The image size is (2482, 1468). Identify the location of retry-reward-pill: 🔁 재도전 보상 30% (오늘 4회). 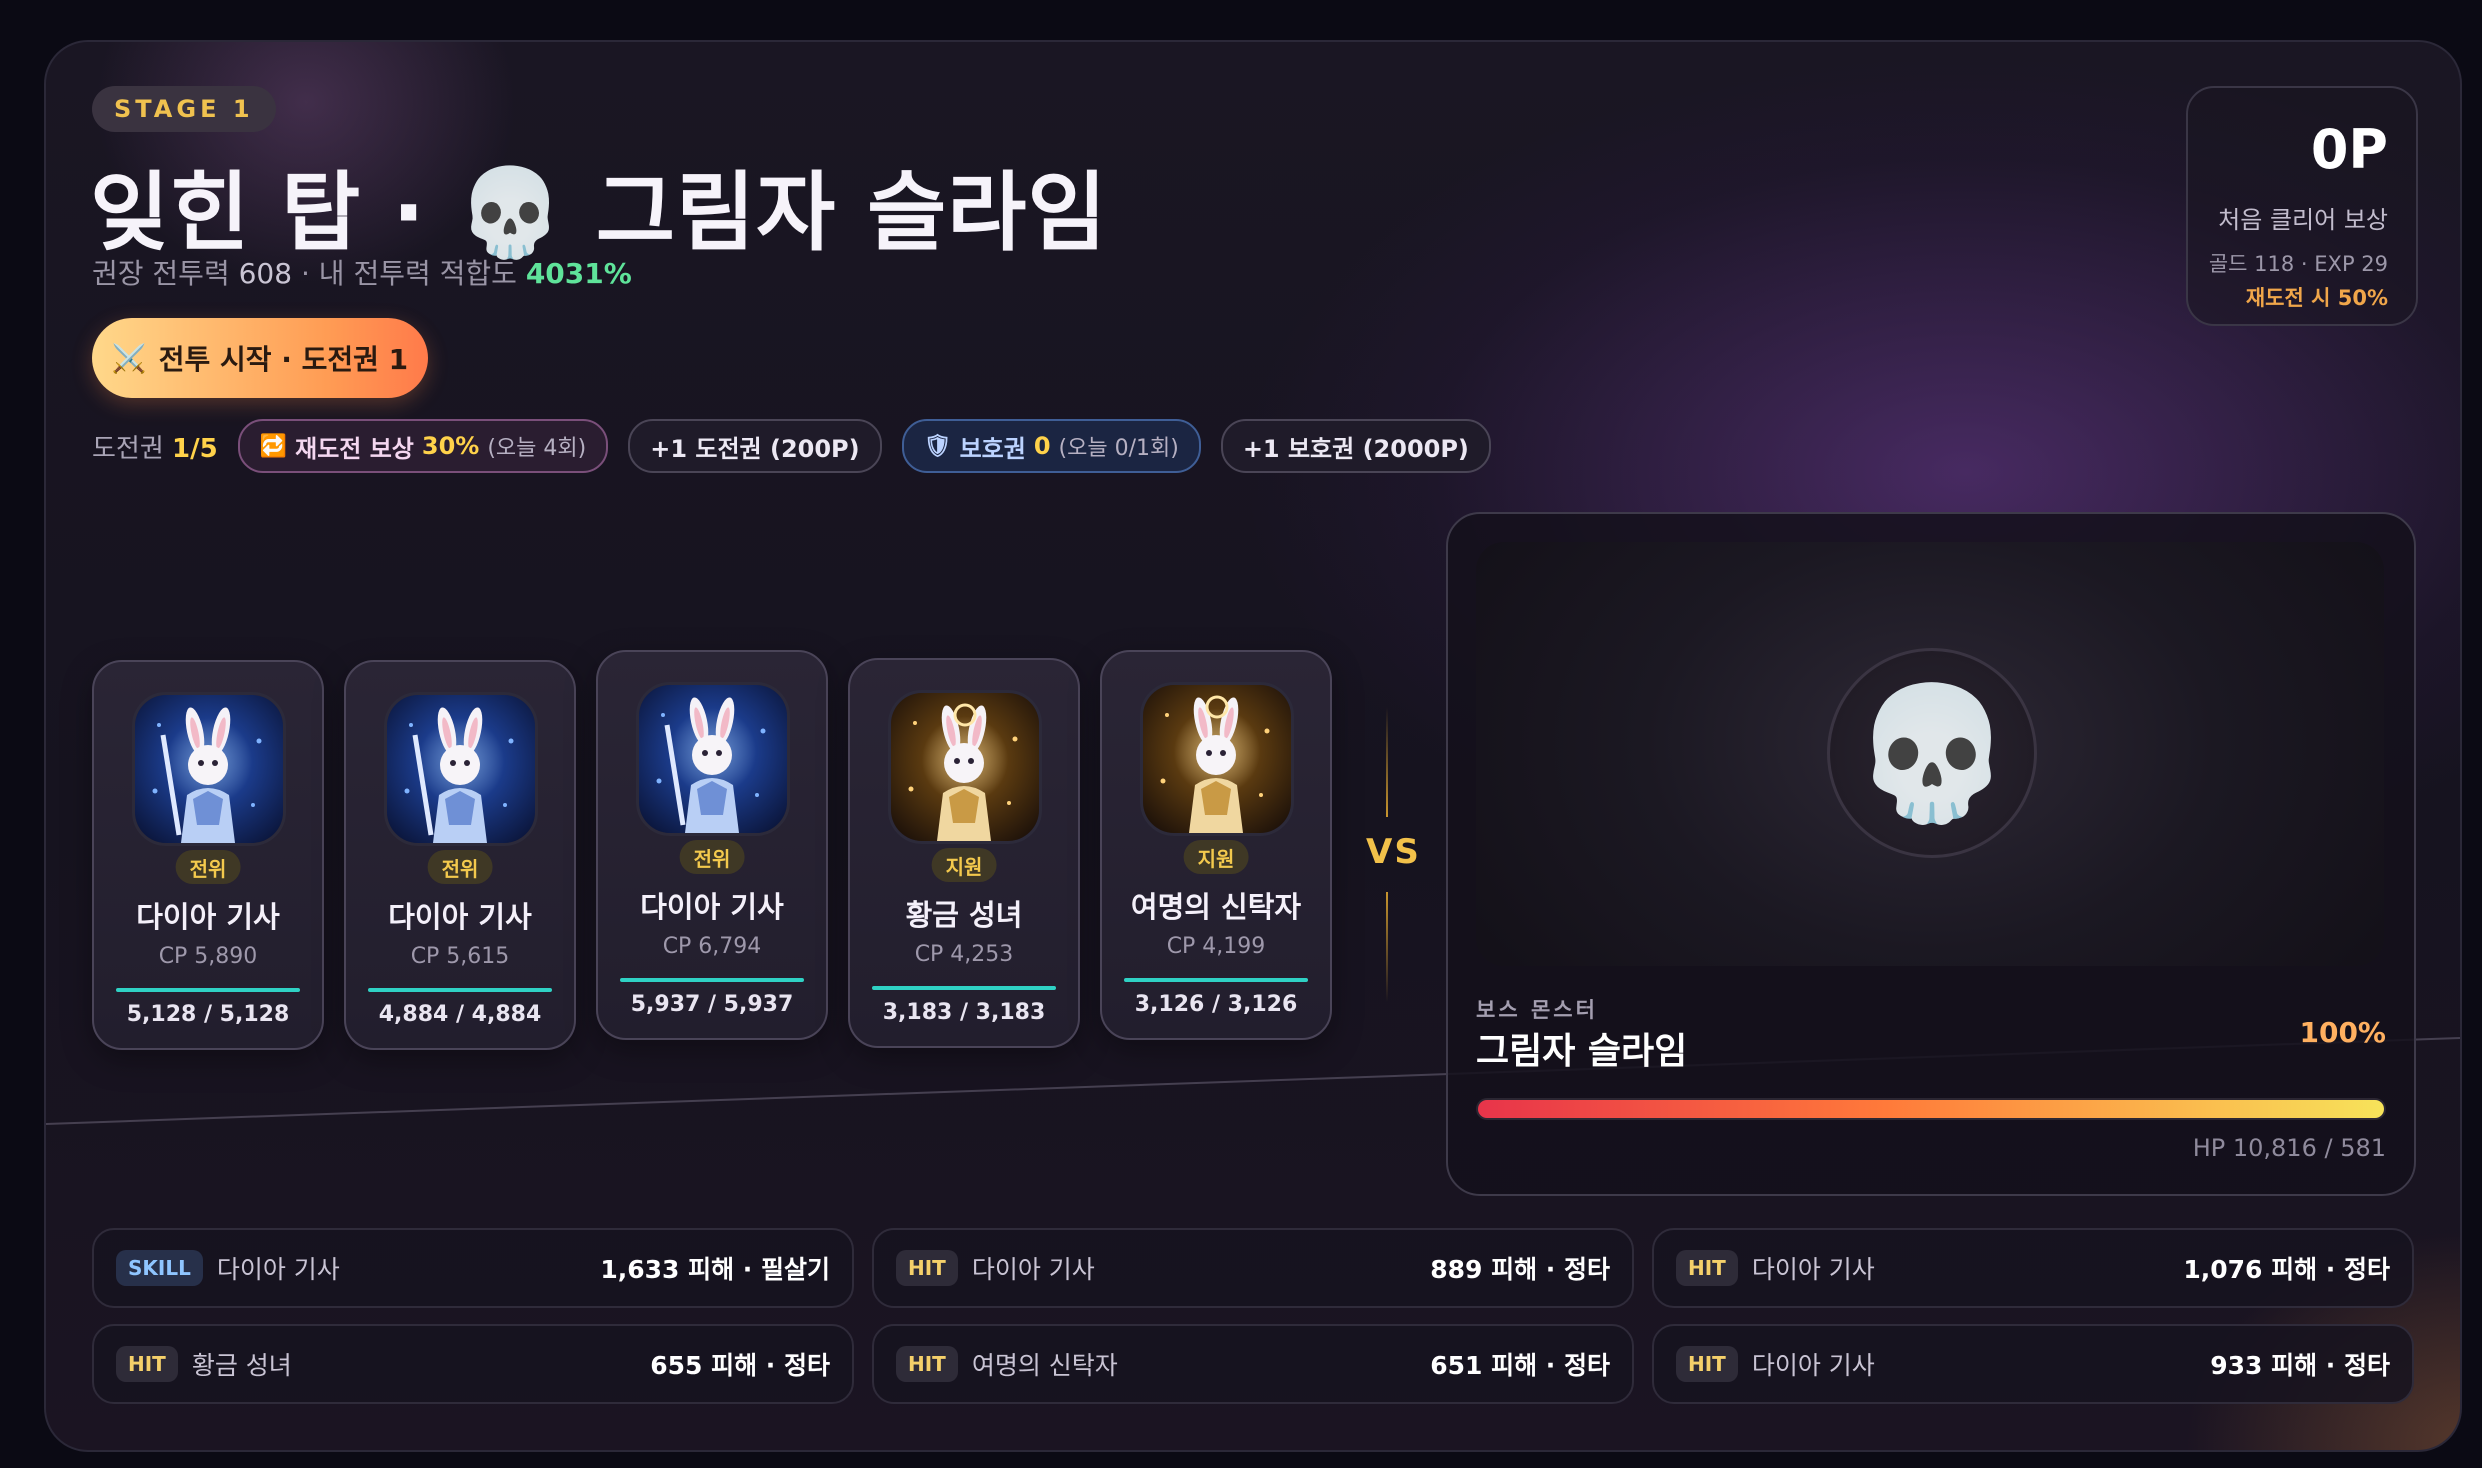
(423, 446).